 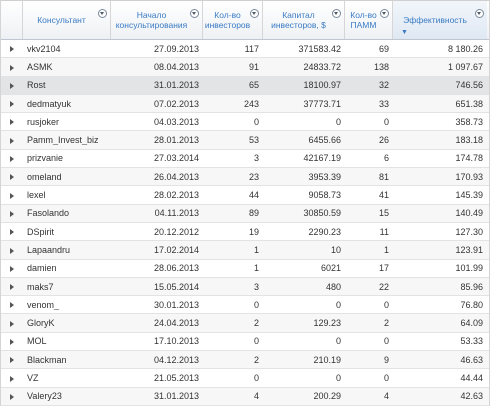 What do you see at coordinates (245, 342) in the screenshot?
I see `table-row: MOL 17.10.2013 0 0 0 53.33` at bounding box center [245, 342].